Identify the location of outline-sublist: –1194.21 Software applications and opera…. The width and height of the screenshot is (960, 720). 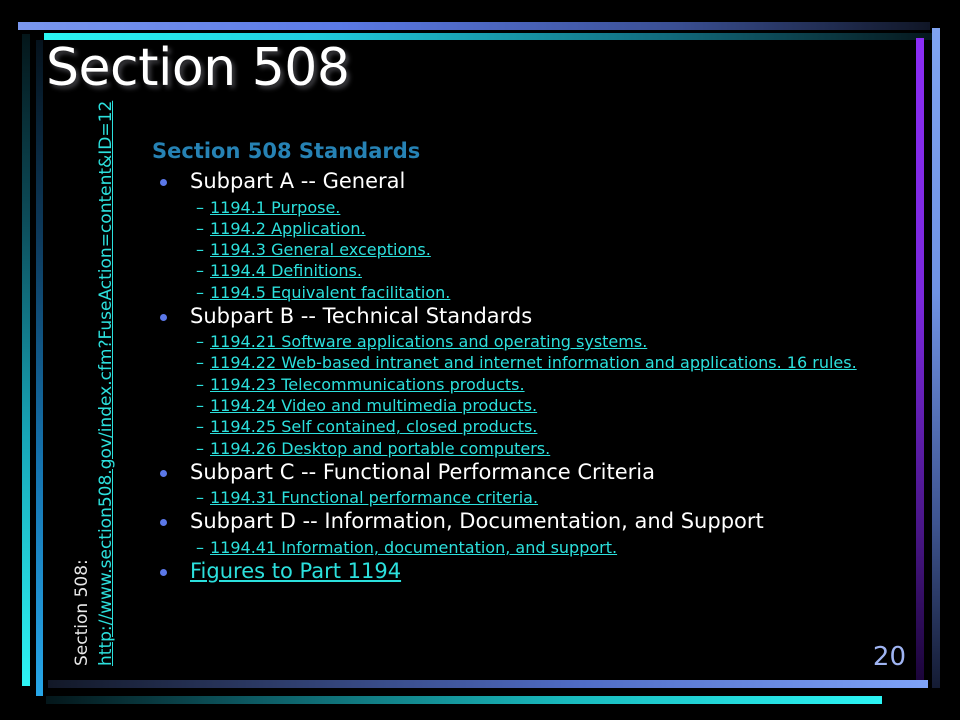
(504, 395).